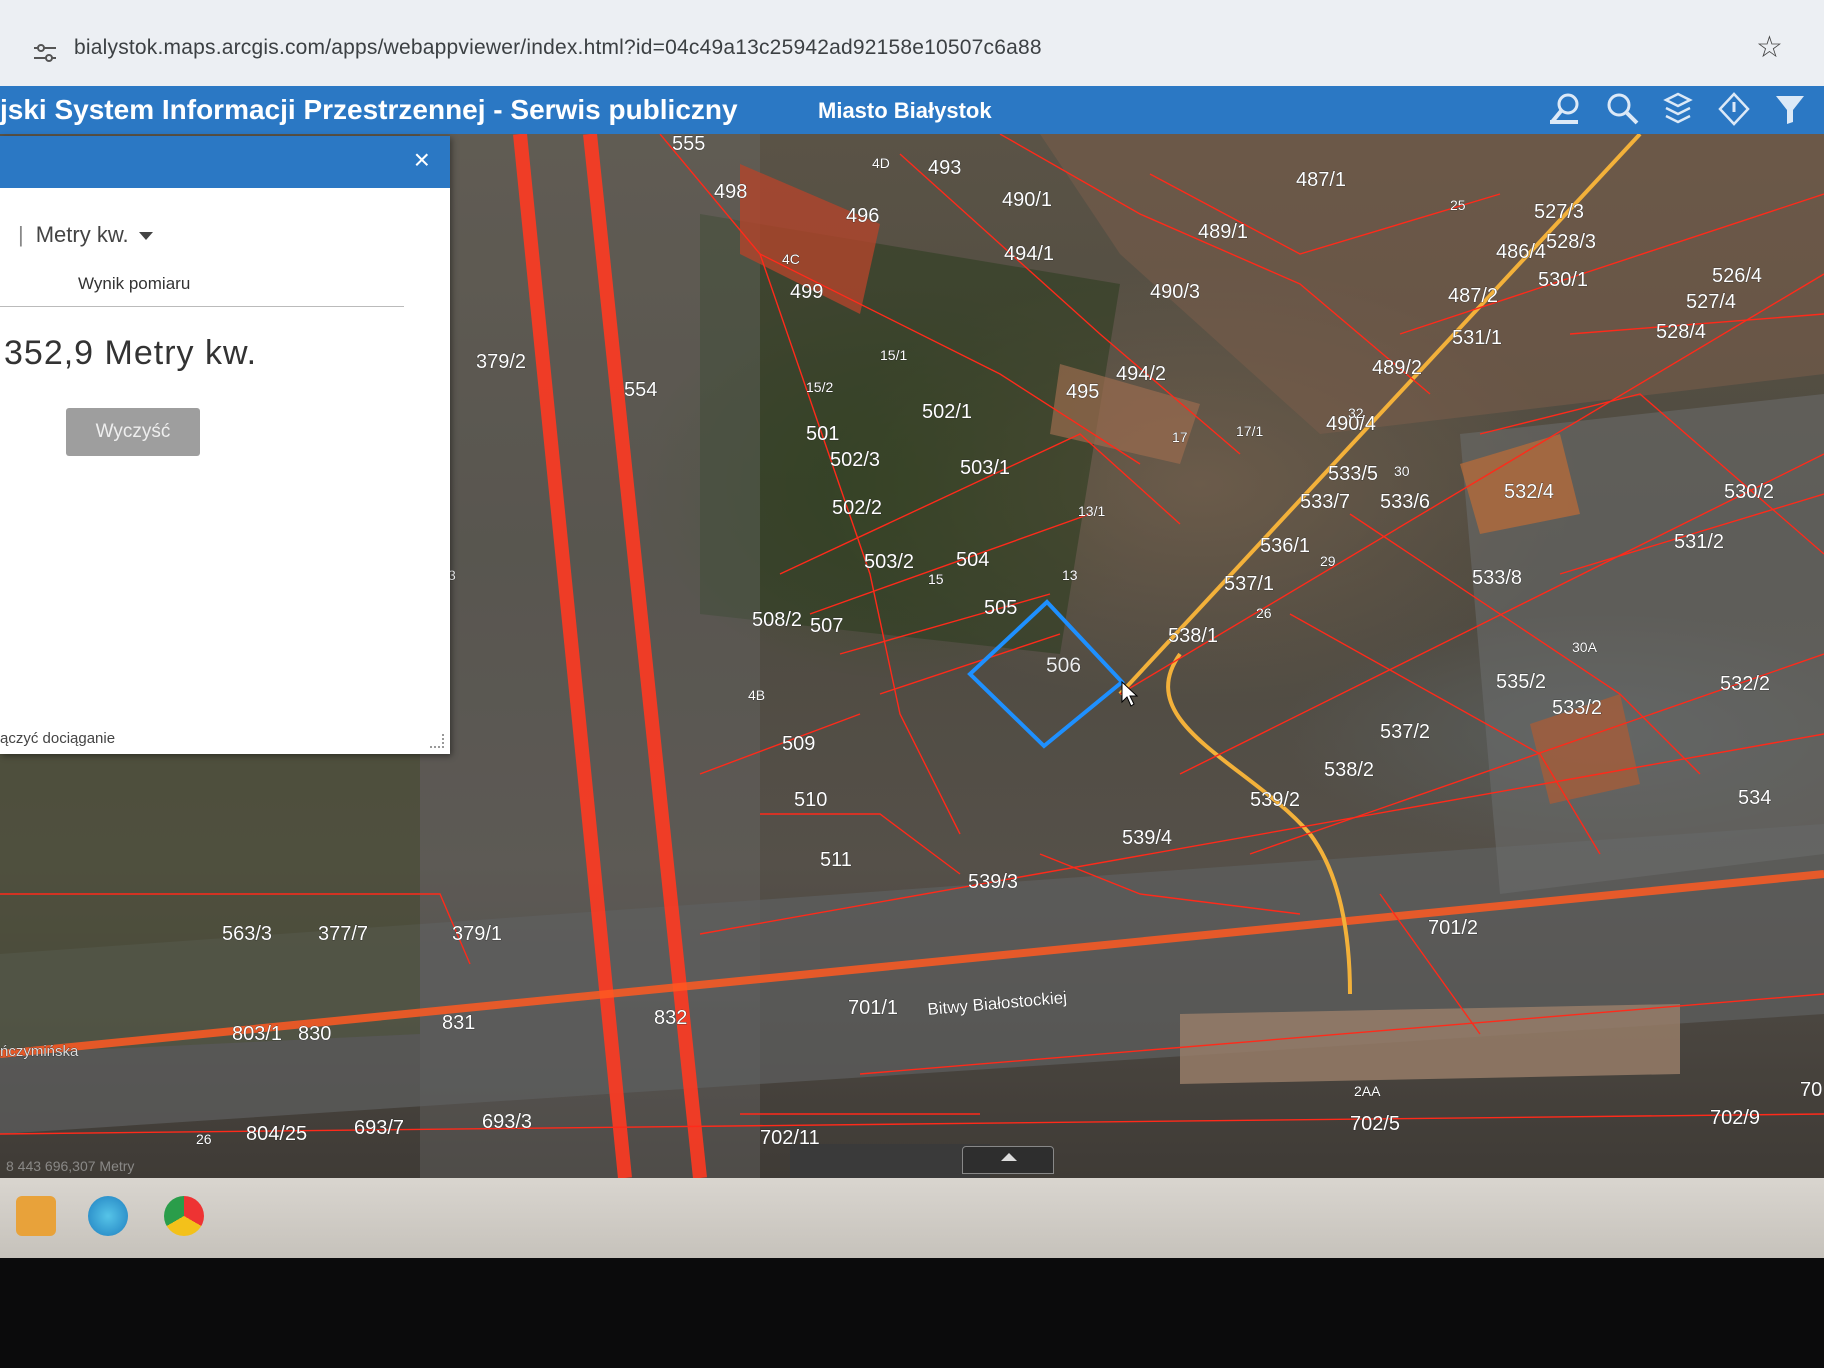 Image resolution: width=1824 pixels, height=1368 pixels. I want to click on measure-icon, so click(1734, 109).